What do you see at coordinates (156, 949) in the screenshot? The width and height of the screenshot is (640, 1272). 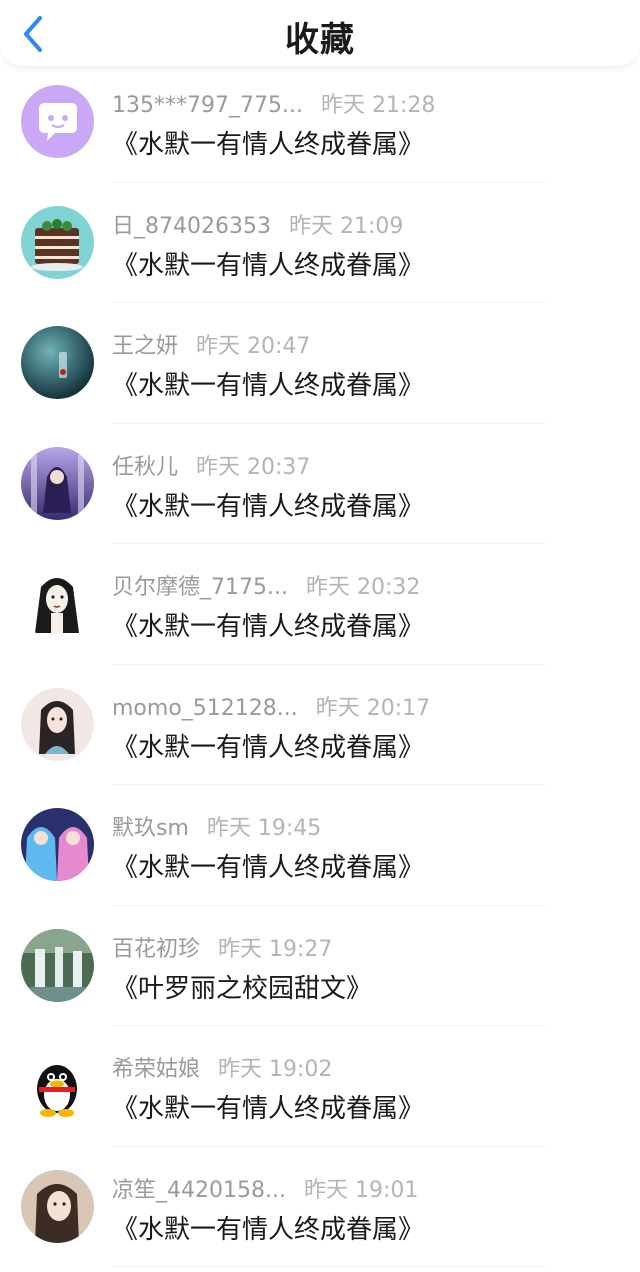 I see `user-name: 百花初珍` at bounding box center [156, 949].